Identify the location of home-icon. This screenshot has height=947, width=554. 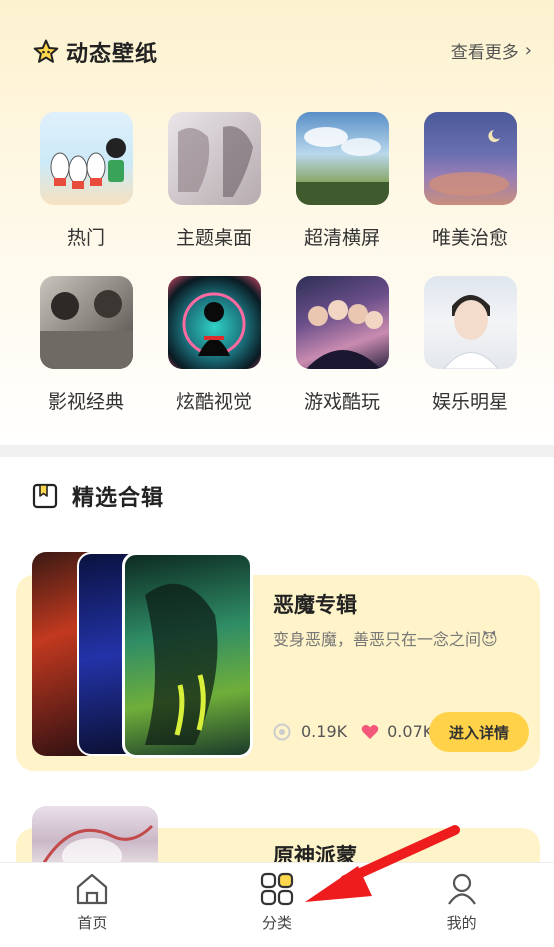
(92, 889).